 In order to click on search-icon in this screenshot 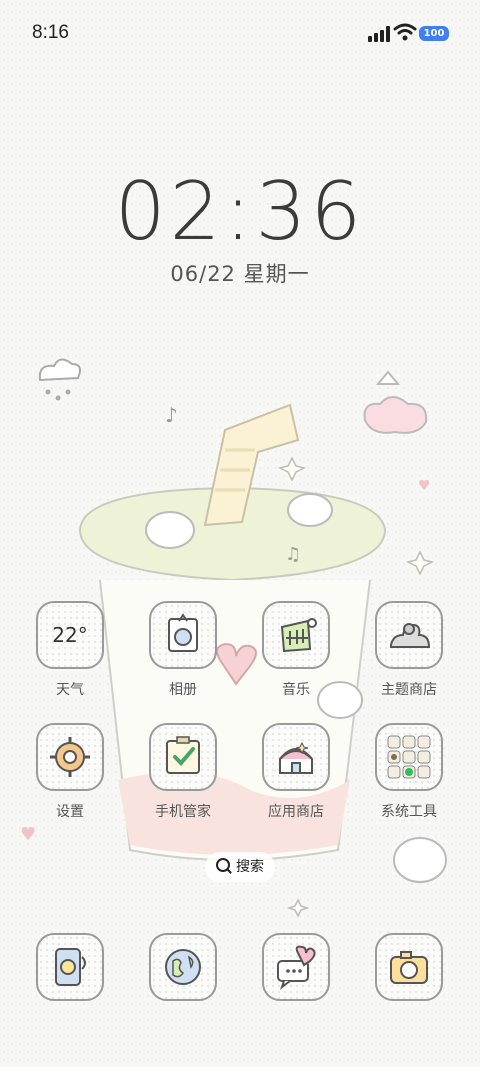, I will do `click(223, 865)`.